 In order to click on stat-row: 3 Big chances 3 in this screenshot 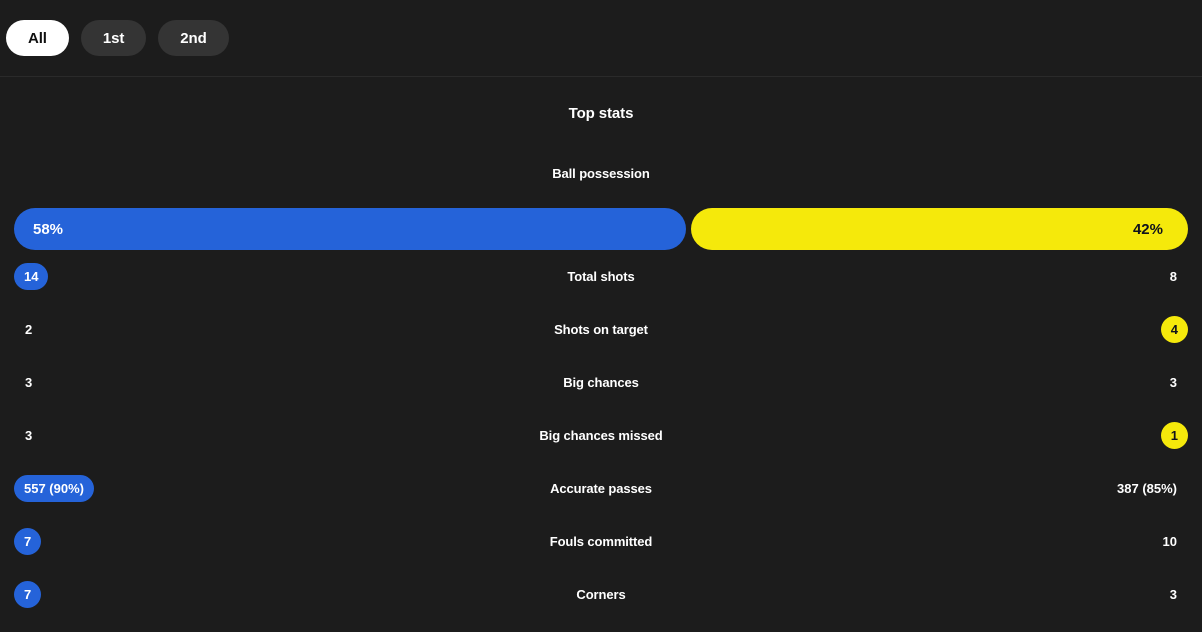, I will do `click(601, 382)`.